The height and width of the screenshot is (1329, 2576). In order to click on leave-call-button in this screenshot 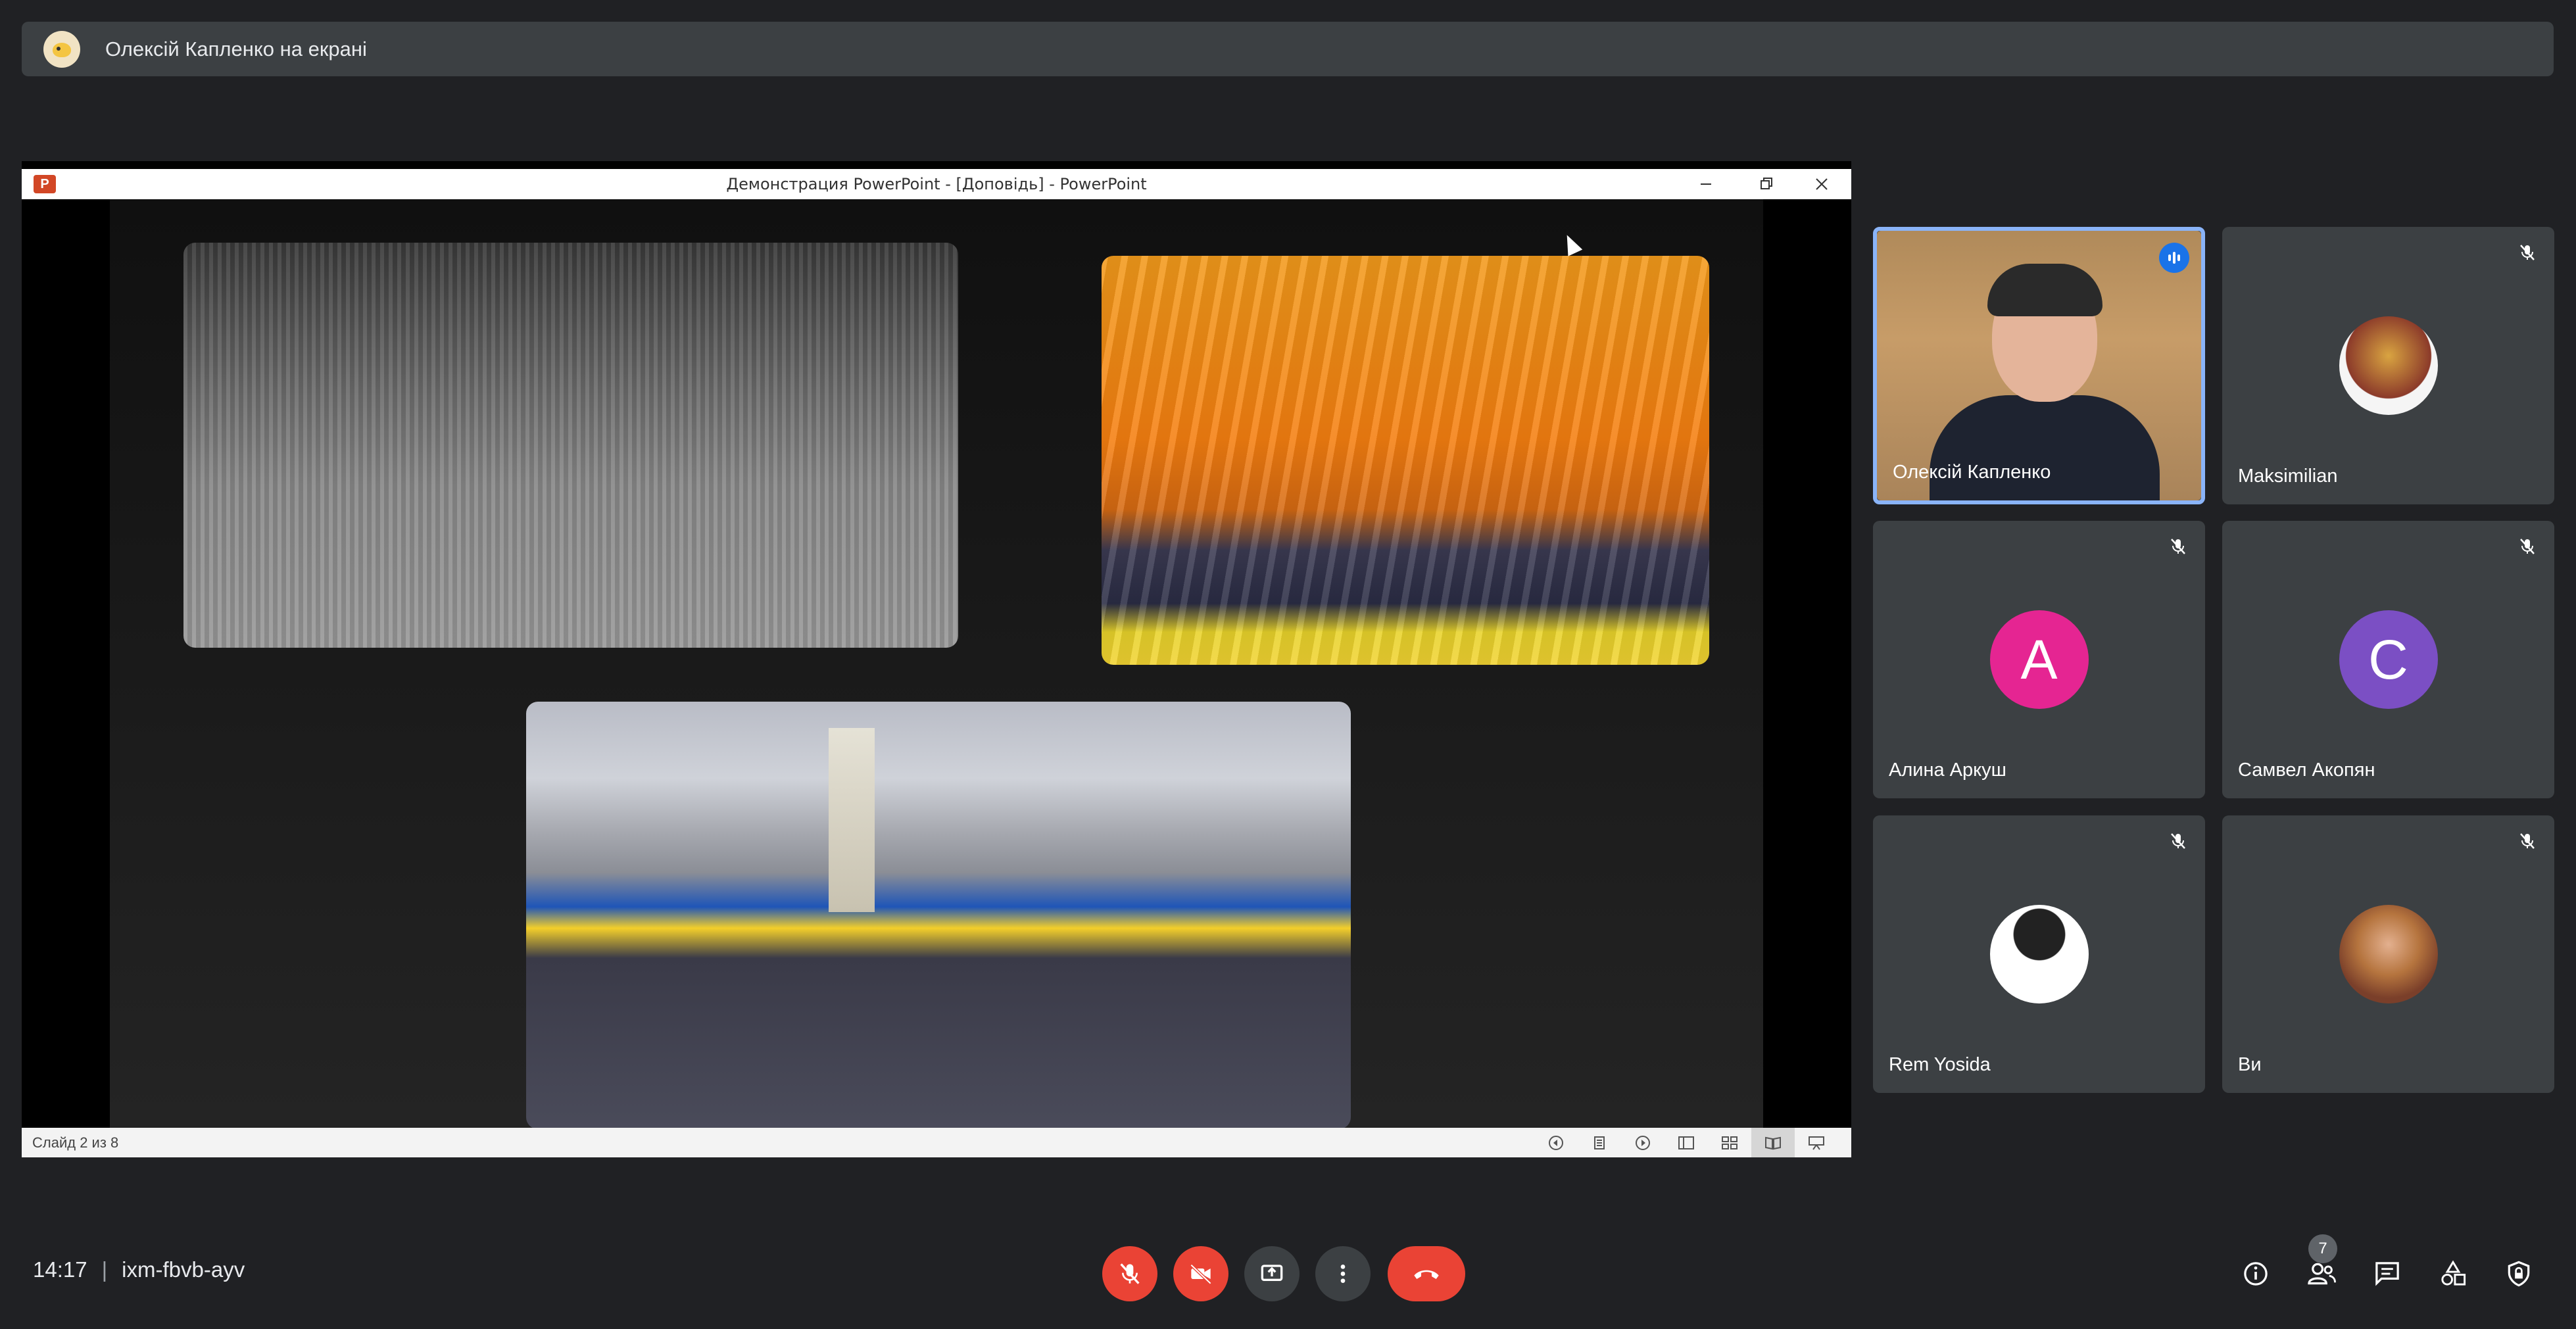, I will do `click(1427, 1273)`.